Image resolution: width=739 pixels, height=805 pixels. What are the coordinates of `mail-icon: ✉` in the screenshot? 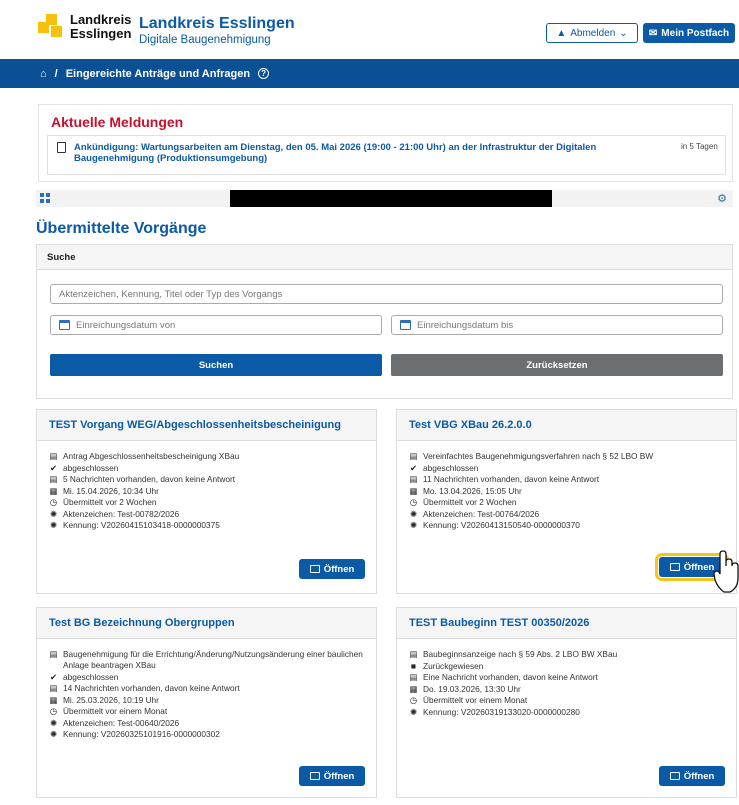 It's located at (653, 33).